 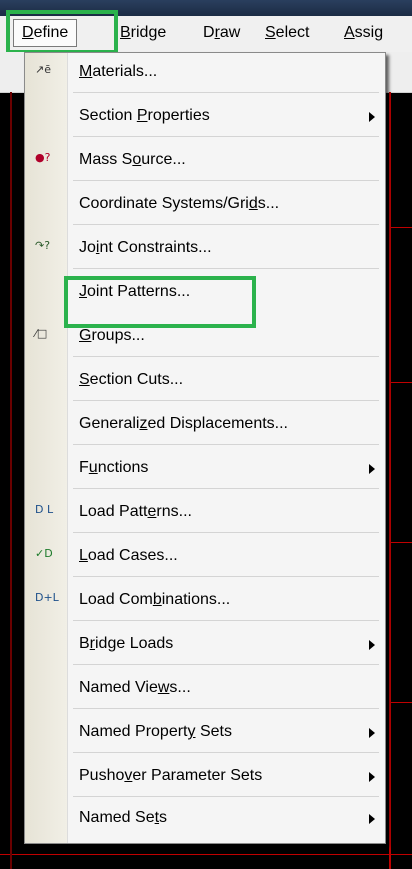 What do you see at coordinates (43, 69) in the screenshot?
I see `materials-icon: ↗ē` at bounding box center [43, 69].